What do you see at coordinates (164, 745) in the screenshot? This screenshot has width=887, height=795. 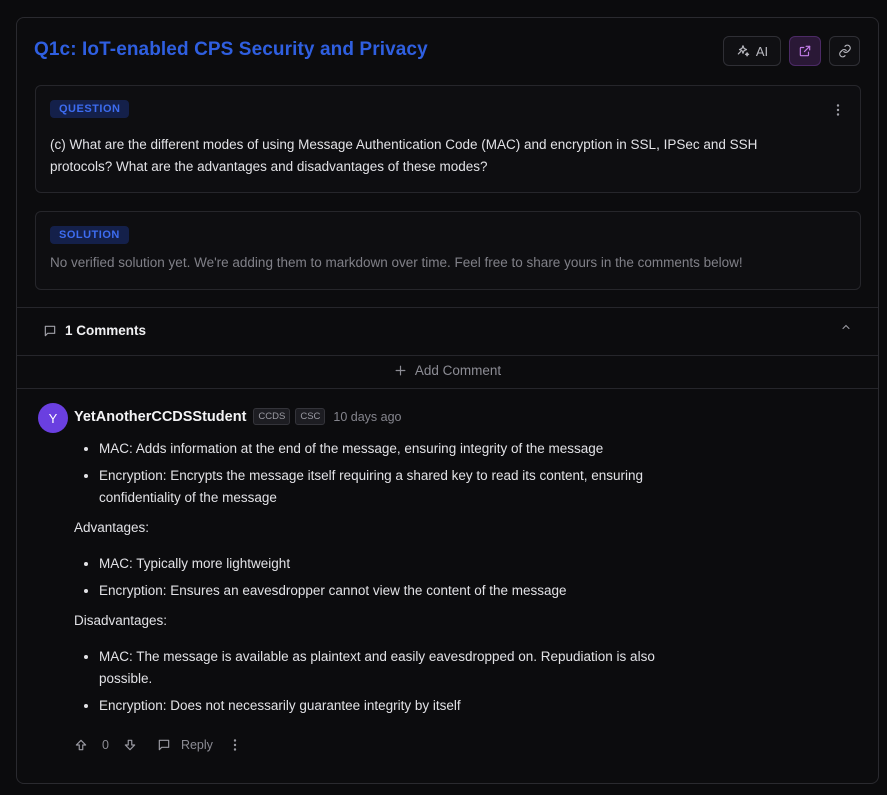 I see `reply-icon` at bounding box center [164, 745].